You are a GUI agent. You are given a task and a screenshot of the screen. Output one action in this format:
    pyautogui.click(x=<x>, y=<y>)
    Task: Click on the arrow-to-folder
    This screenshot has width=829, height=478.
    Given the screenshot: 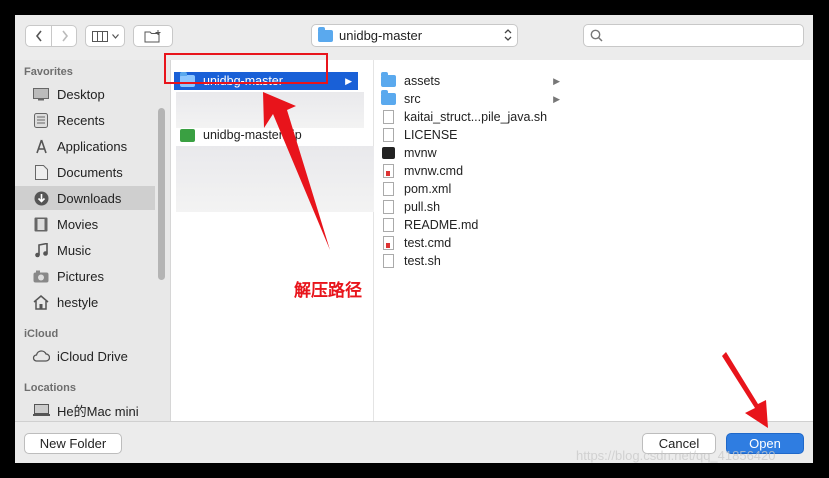 What is the action you would take?
    pyautogui.click(x=296, y=171)
    